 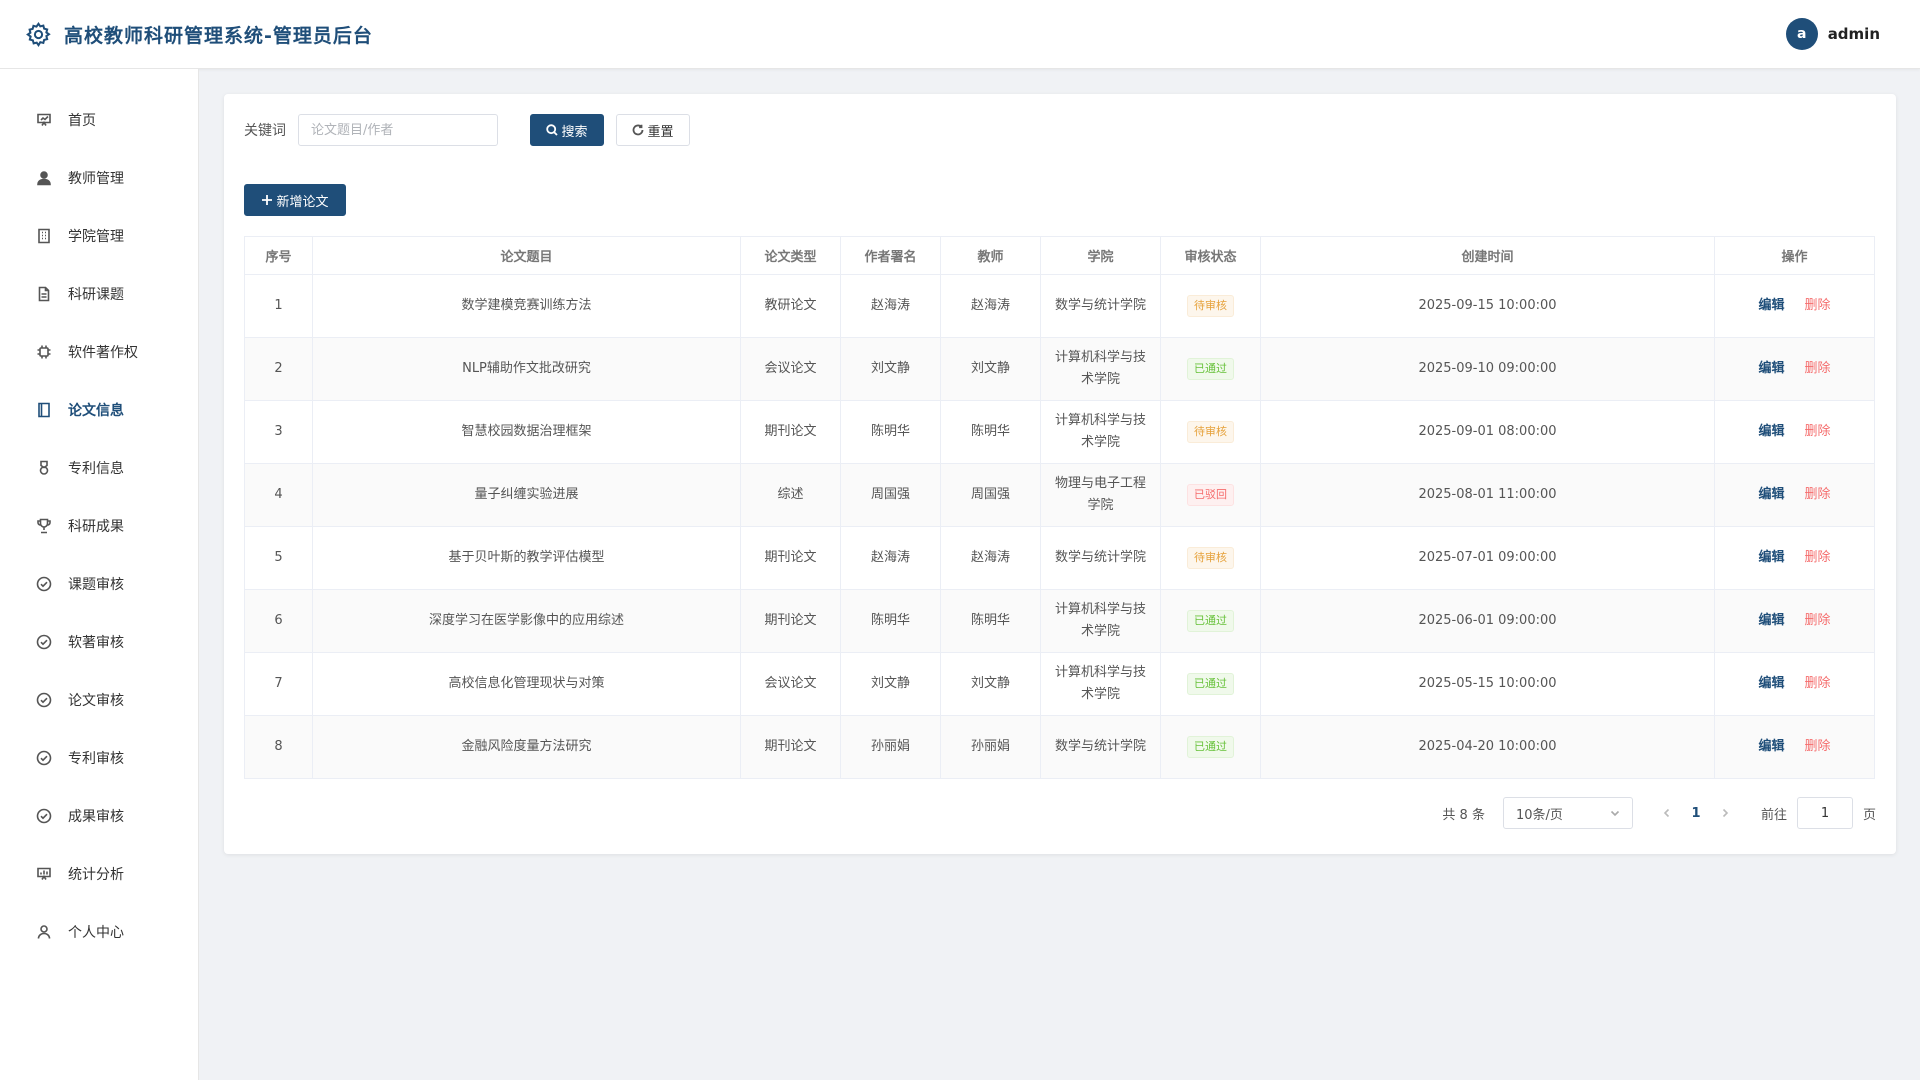 I want to click on sidebar-item-label: 论文审核, so click(x=96, y=701).